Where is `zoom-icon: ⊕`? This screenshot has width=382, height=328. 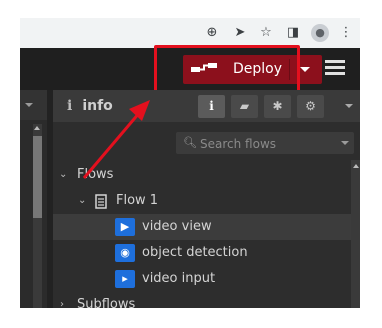 zoom-icon: ⊕ is located at coordinates (212, 33).